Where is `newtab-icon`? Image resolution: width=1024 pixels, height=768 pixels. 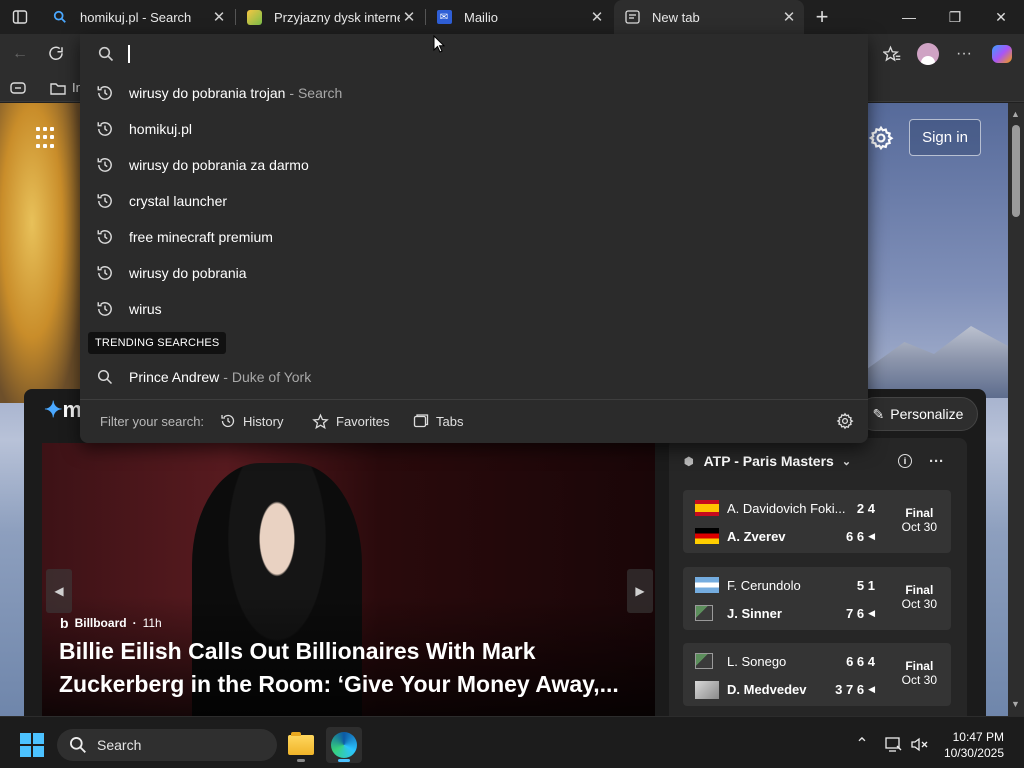
newtab-icon is located at coordinates (632, 17).